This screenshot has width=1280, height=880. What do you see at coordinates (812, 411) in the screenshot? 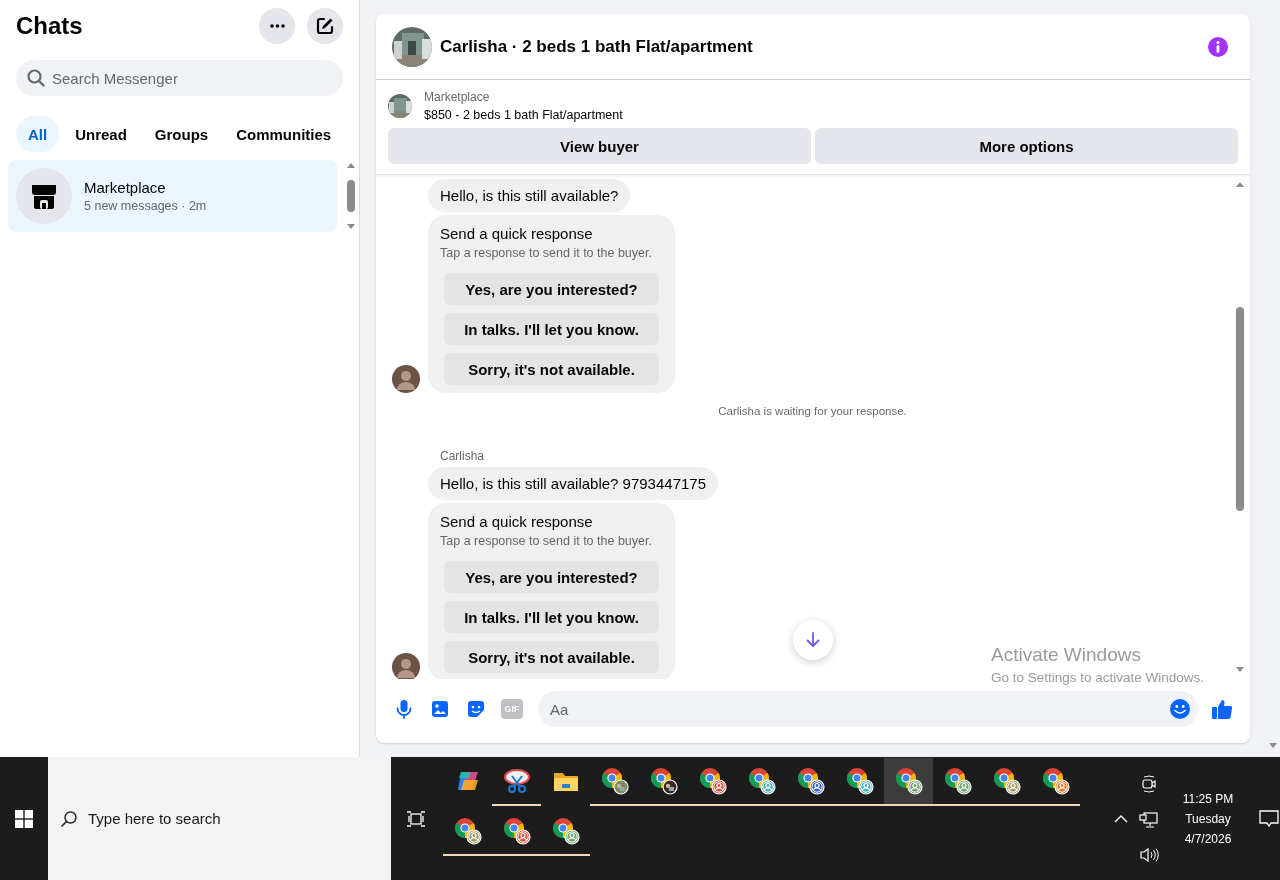
I see `status-text: Carlisha is waiting for your response.` at bounding box center [812, 411].